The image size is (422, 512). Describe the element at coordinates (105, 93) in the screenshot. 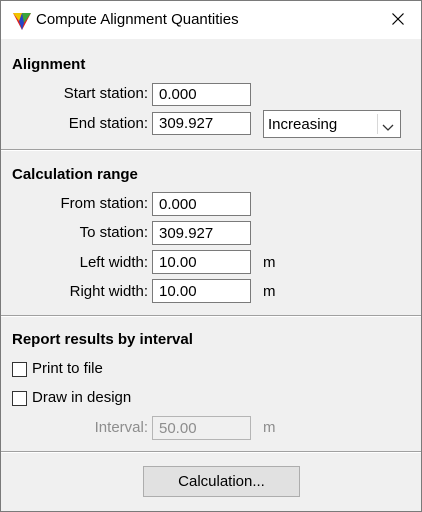

I see `start-station-label: Start station:` at that location.